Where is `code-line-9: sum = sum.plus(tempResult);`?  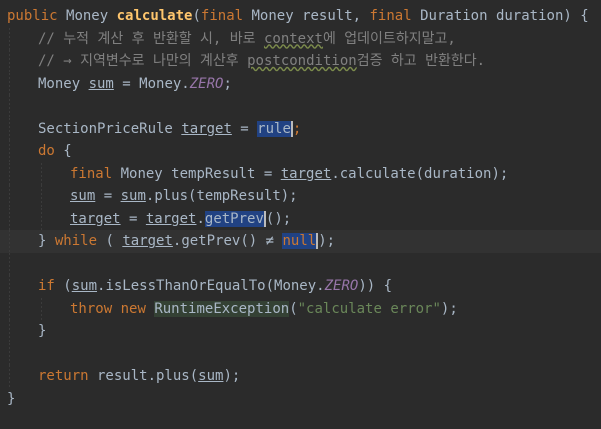 code-line-9: sum = sum.plus(tempResult); is located at coordinates (300, 196).